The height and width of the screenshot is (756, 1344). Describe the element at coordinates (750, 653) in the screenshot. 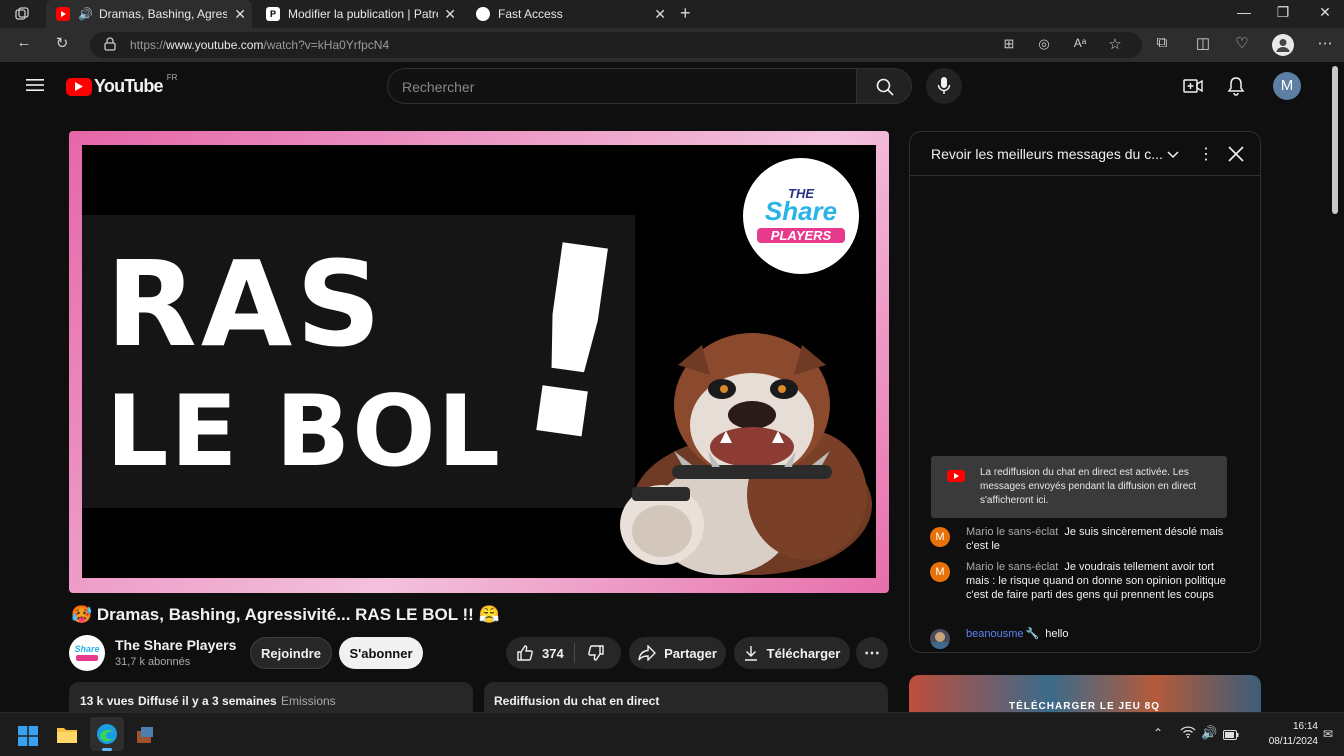

I see `download-icon` at that location.